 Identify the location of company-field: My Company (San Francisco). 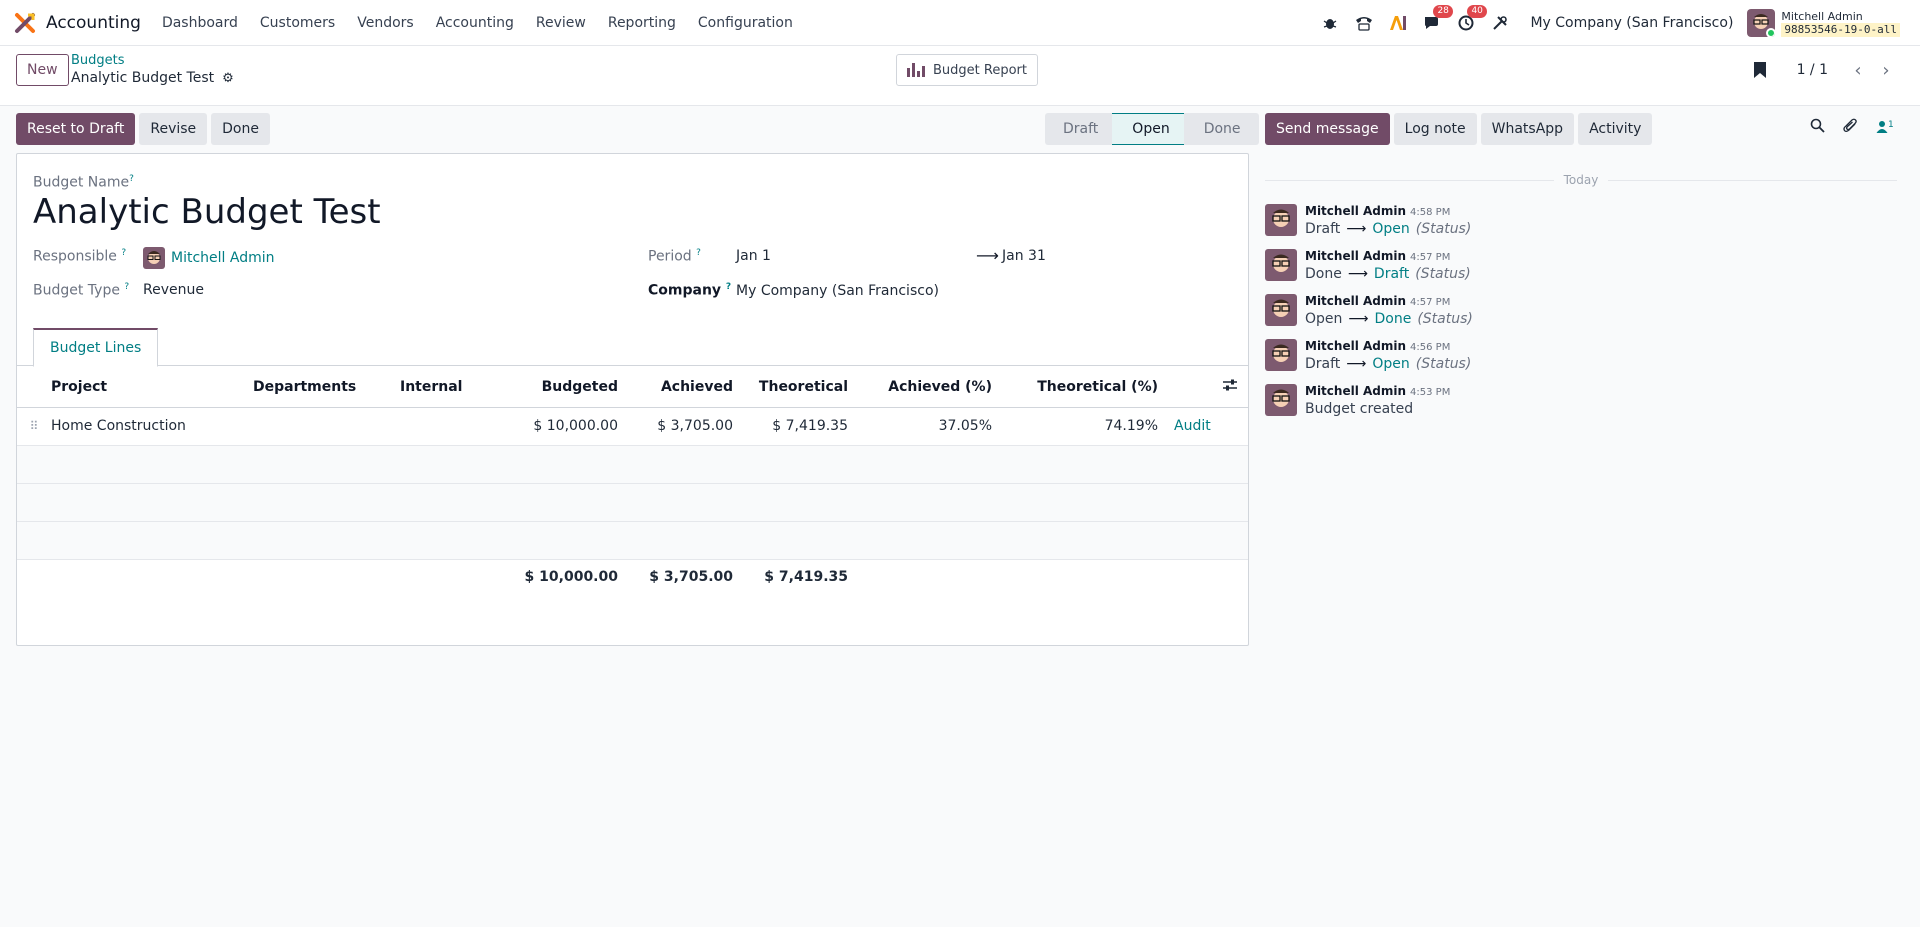
(837, 291).